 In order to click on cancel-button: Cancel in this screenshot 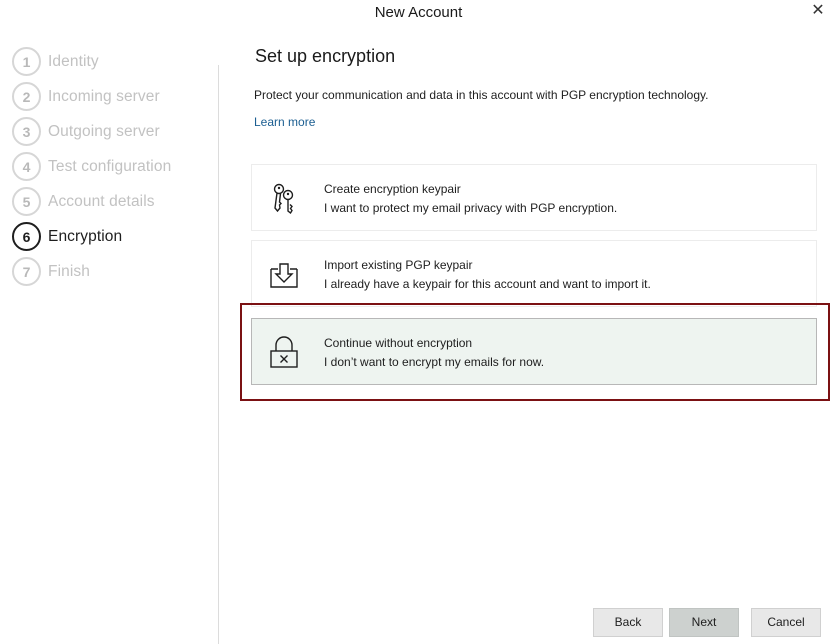, I will do `click(786, 622)`.